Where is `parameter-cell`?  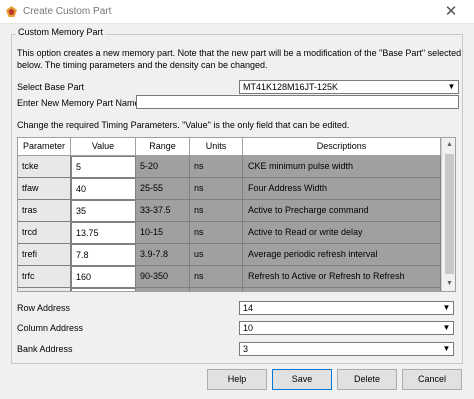
parameter-cell is located at coordinates (44, 289).